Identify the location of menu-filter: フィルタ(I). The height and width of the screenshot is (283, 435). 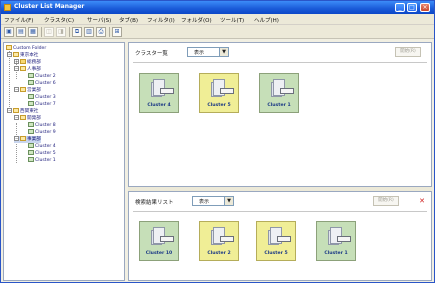
(161, 20).